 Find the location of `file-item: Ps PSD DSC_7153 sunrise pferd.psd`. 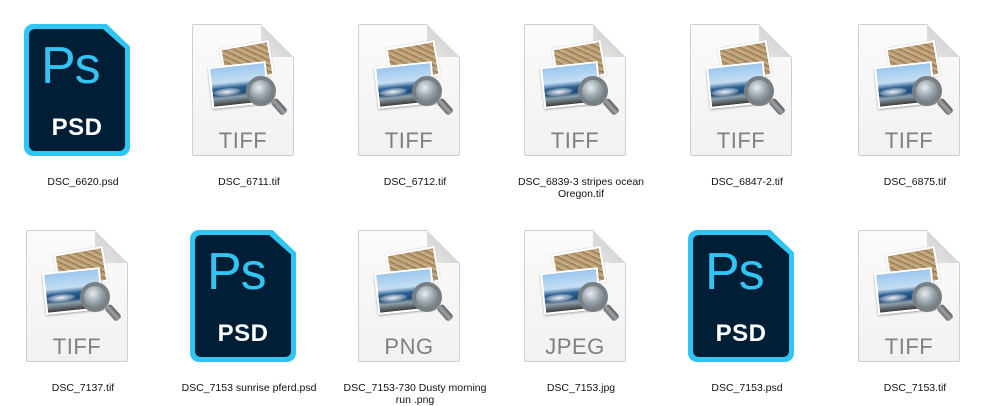

file-item: Ps PSD DSC_7153 sunrise pferd.psd is located at coordinates (249, 306).